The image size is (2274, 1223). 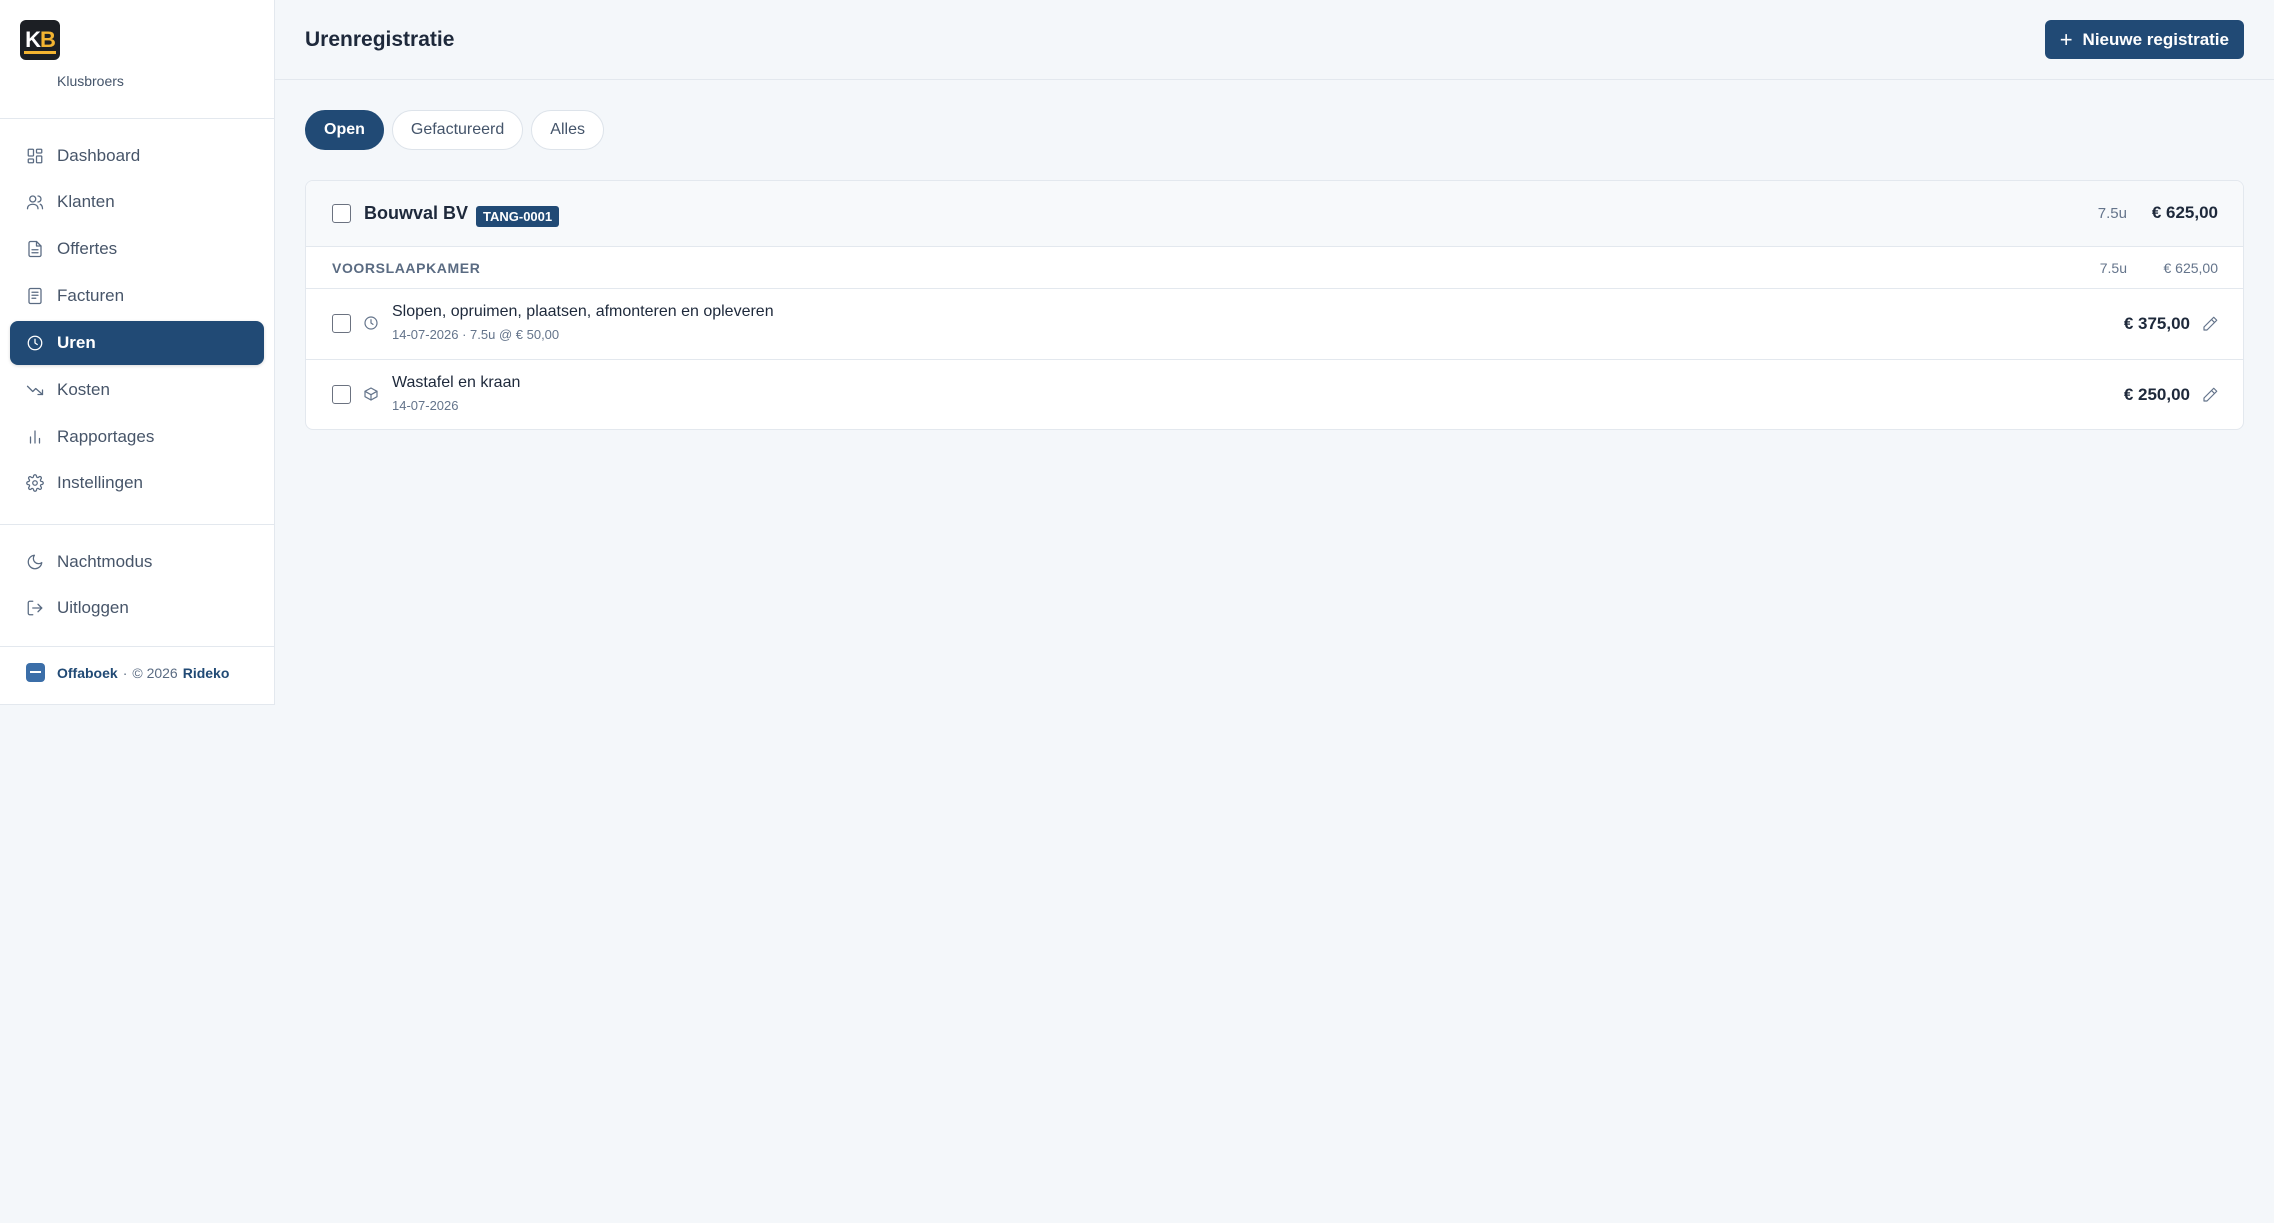 I want to click on sidebar-item-uren: Uren, so click(x=137, y=343).